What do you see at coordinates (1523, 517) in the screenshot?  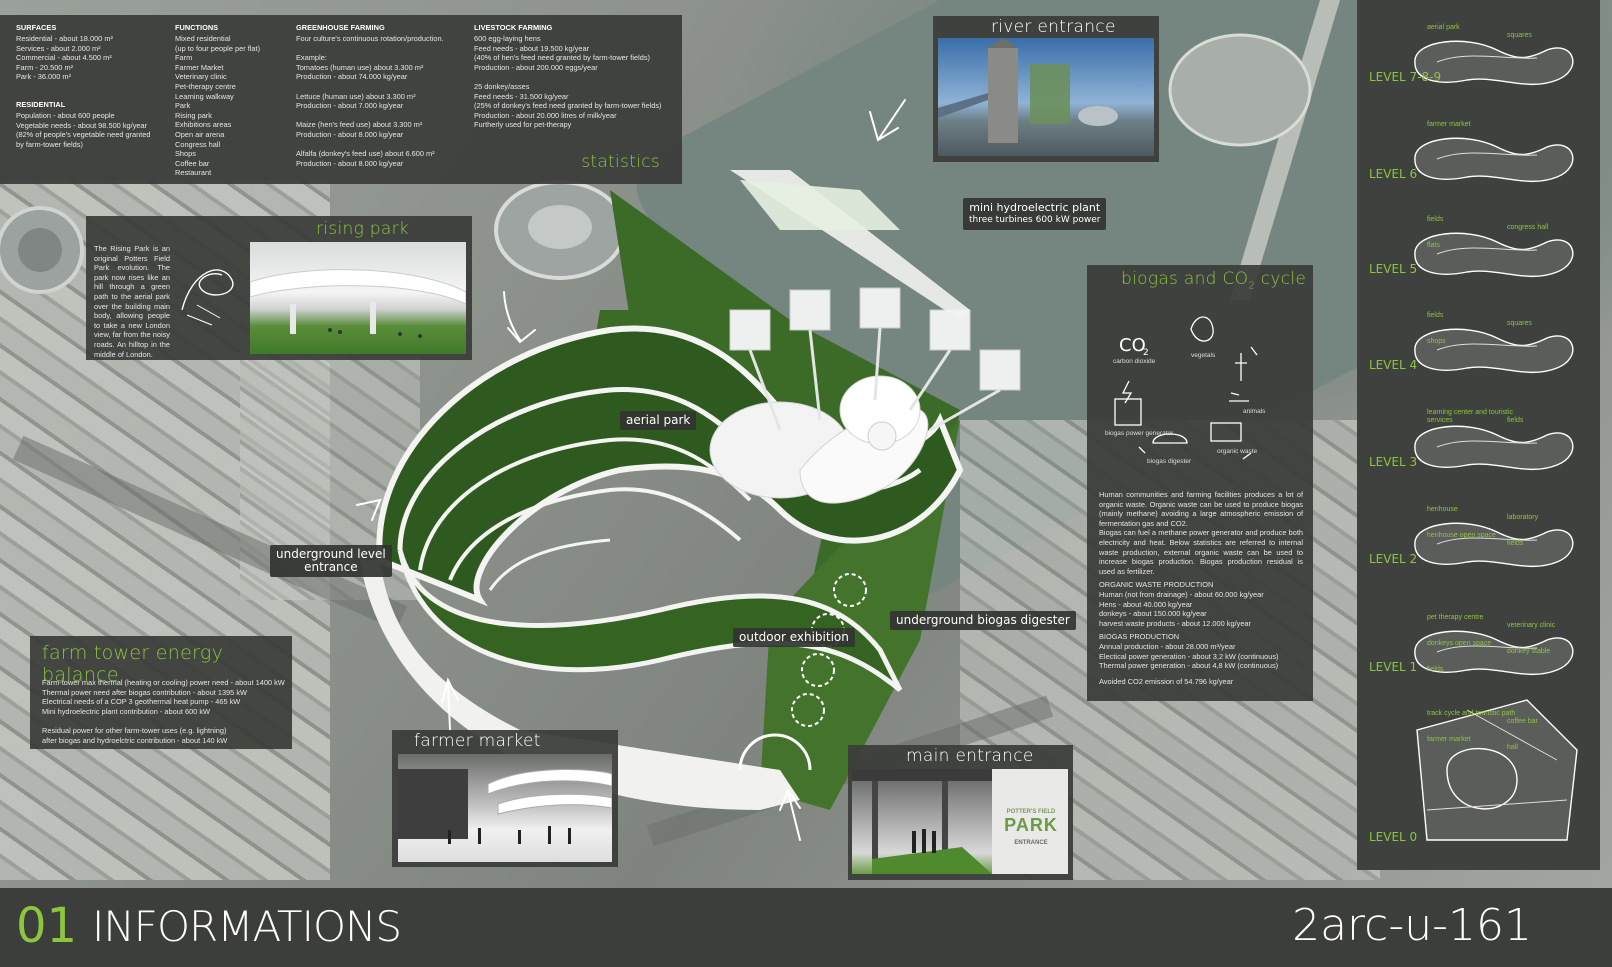 I see `level-note: laboratory` at bounding box center [1523, 517].